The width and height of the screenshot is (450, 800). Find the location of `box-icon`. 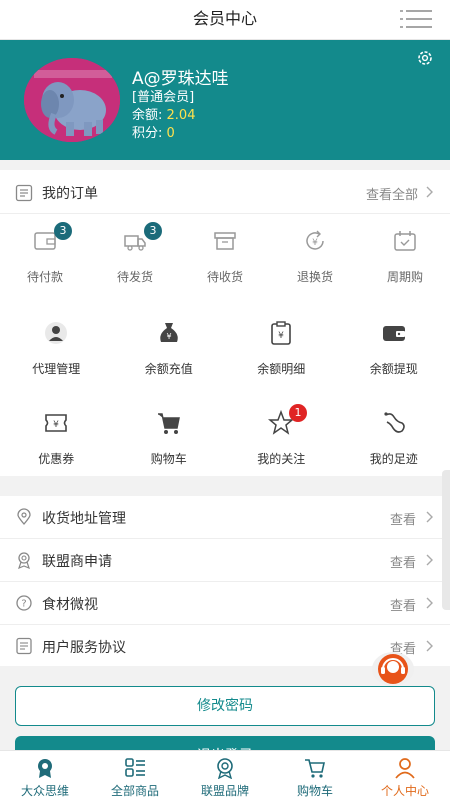

box-icon is located at coordinates (225, 241).